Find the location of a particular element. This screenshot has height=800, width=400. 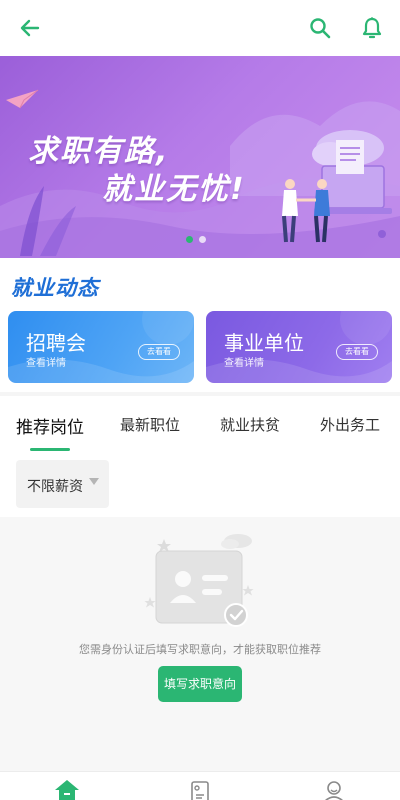

id-card-illustration is located at coordinates (199, 580).